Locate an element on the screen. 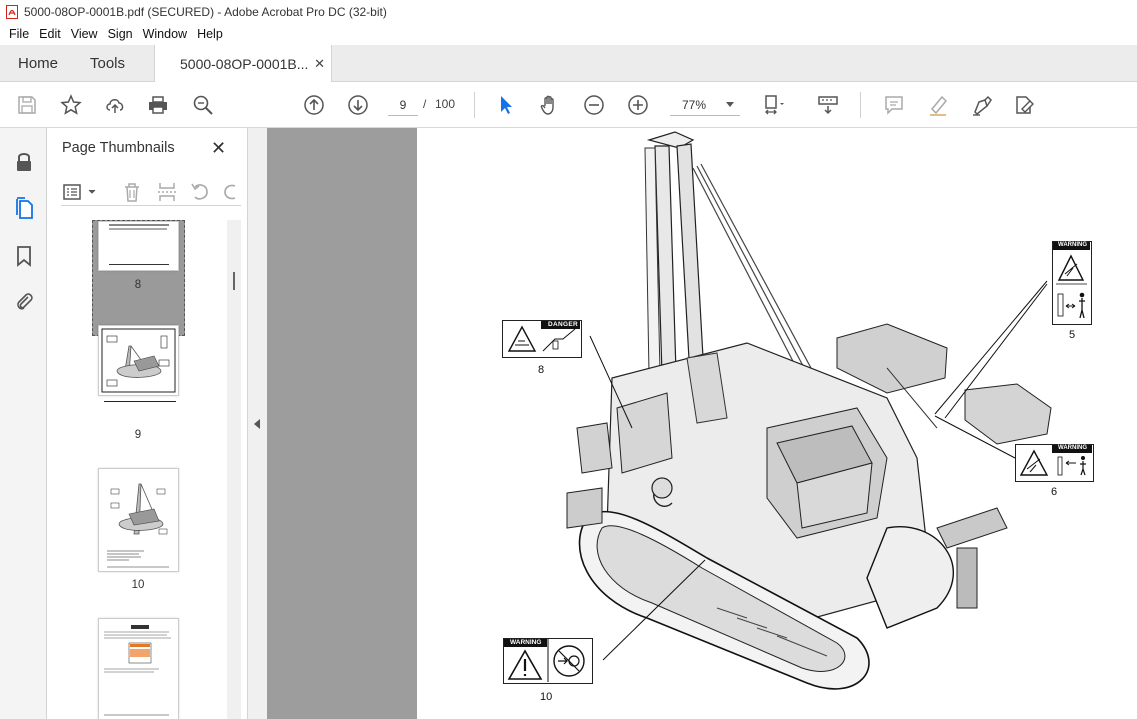  menu-window: Window is located at coordinates (165, 34).